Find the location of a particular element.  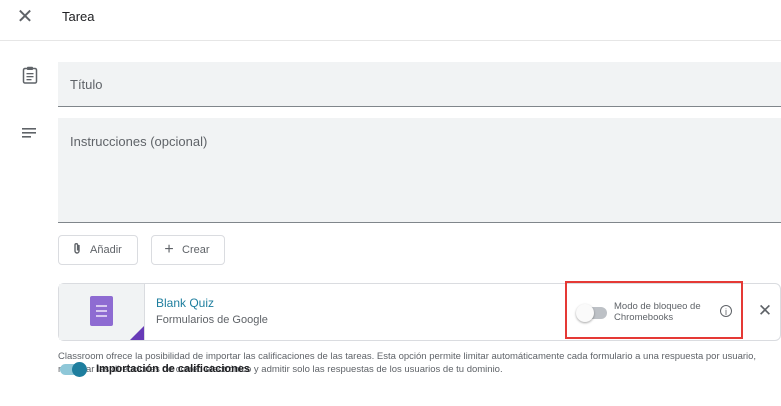

info-icon: i is located at coordinates (726, 311).